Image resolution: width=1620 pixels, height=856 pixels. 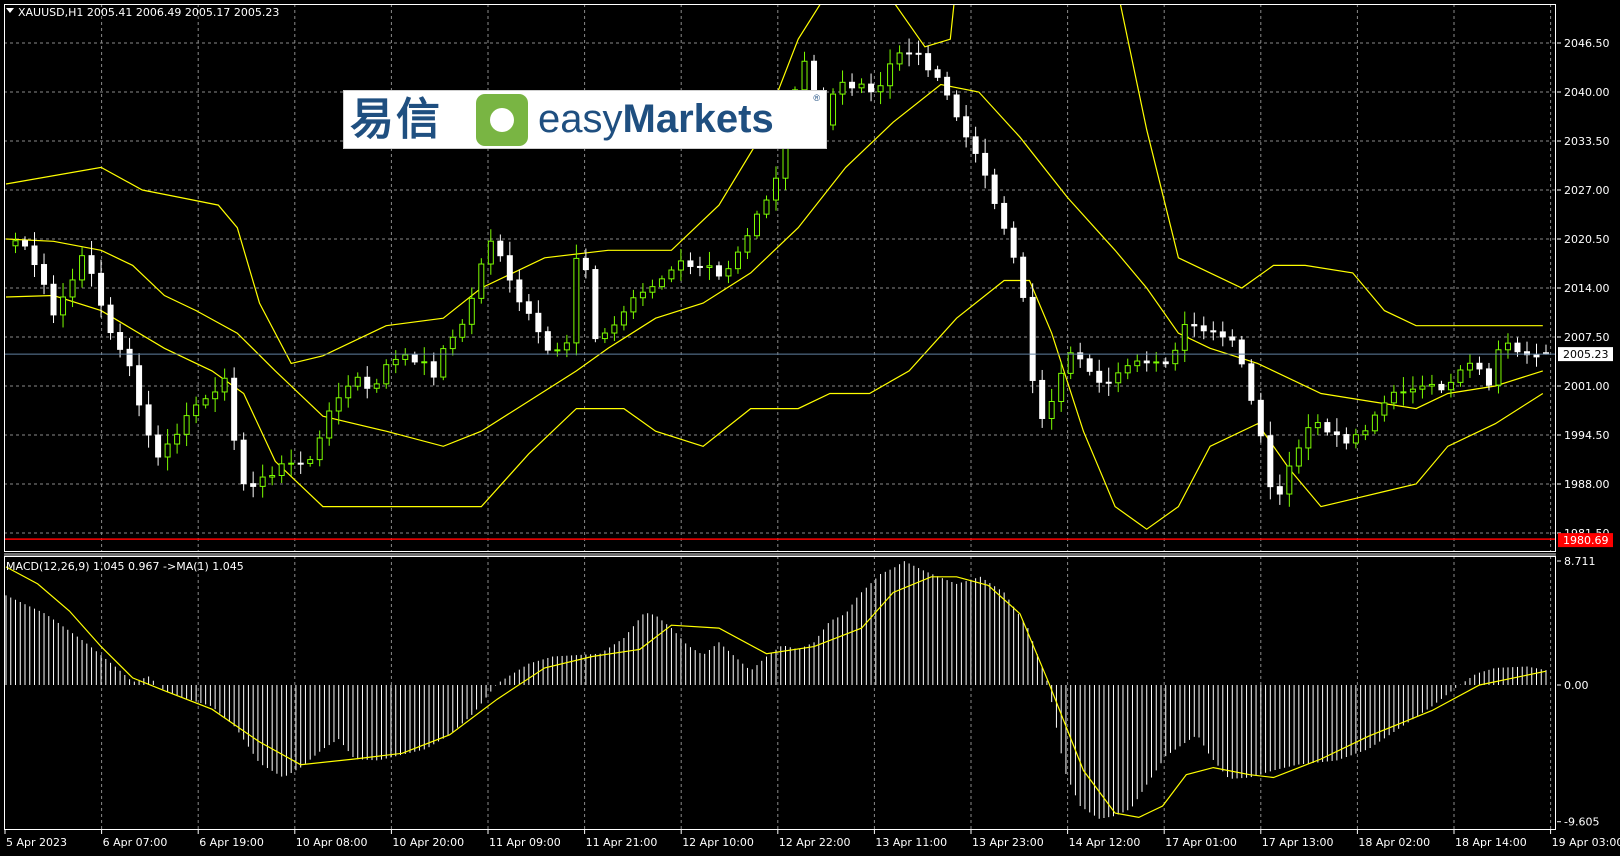 I want to click on collapse-triangle-icon, so click(x=10, y=10).